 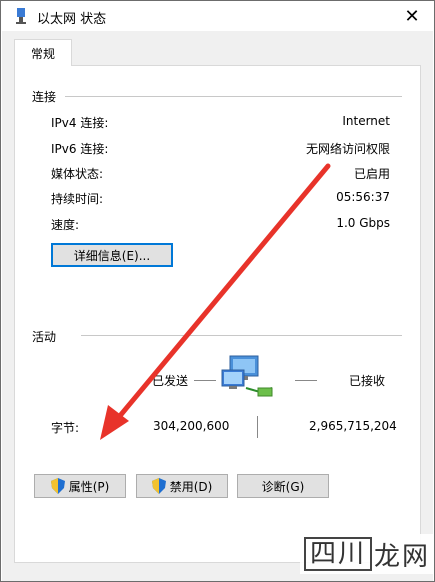 What do you see at coordinates (247, 376) in the screenshot?
I see `network-computers-icon` at bounding box center [247, 376].